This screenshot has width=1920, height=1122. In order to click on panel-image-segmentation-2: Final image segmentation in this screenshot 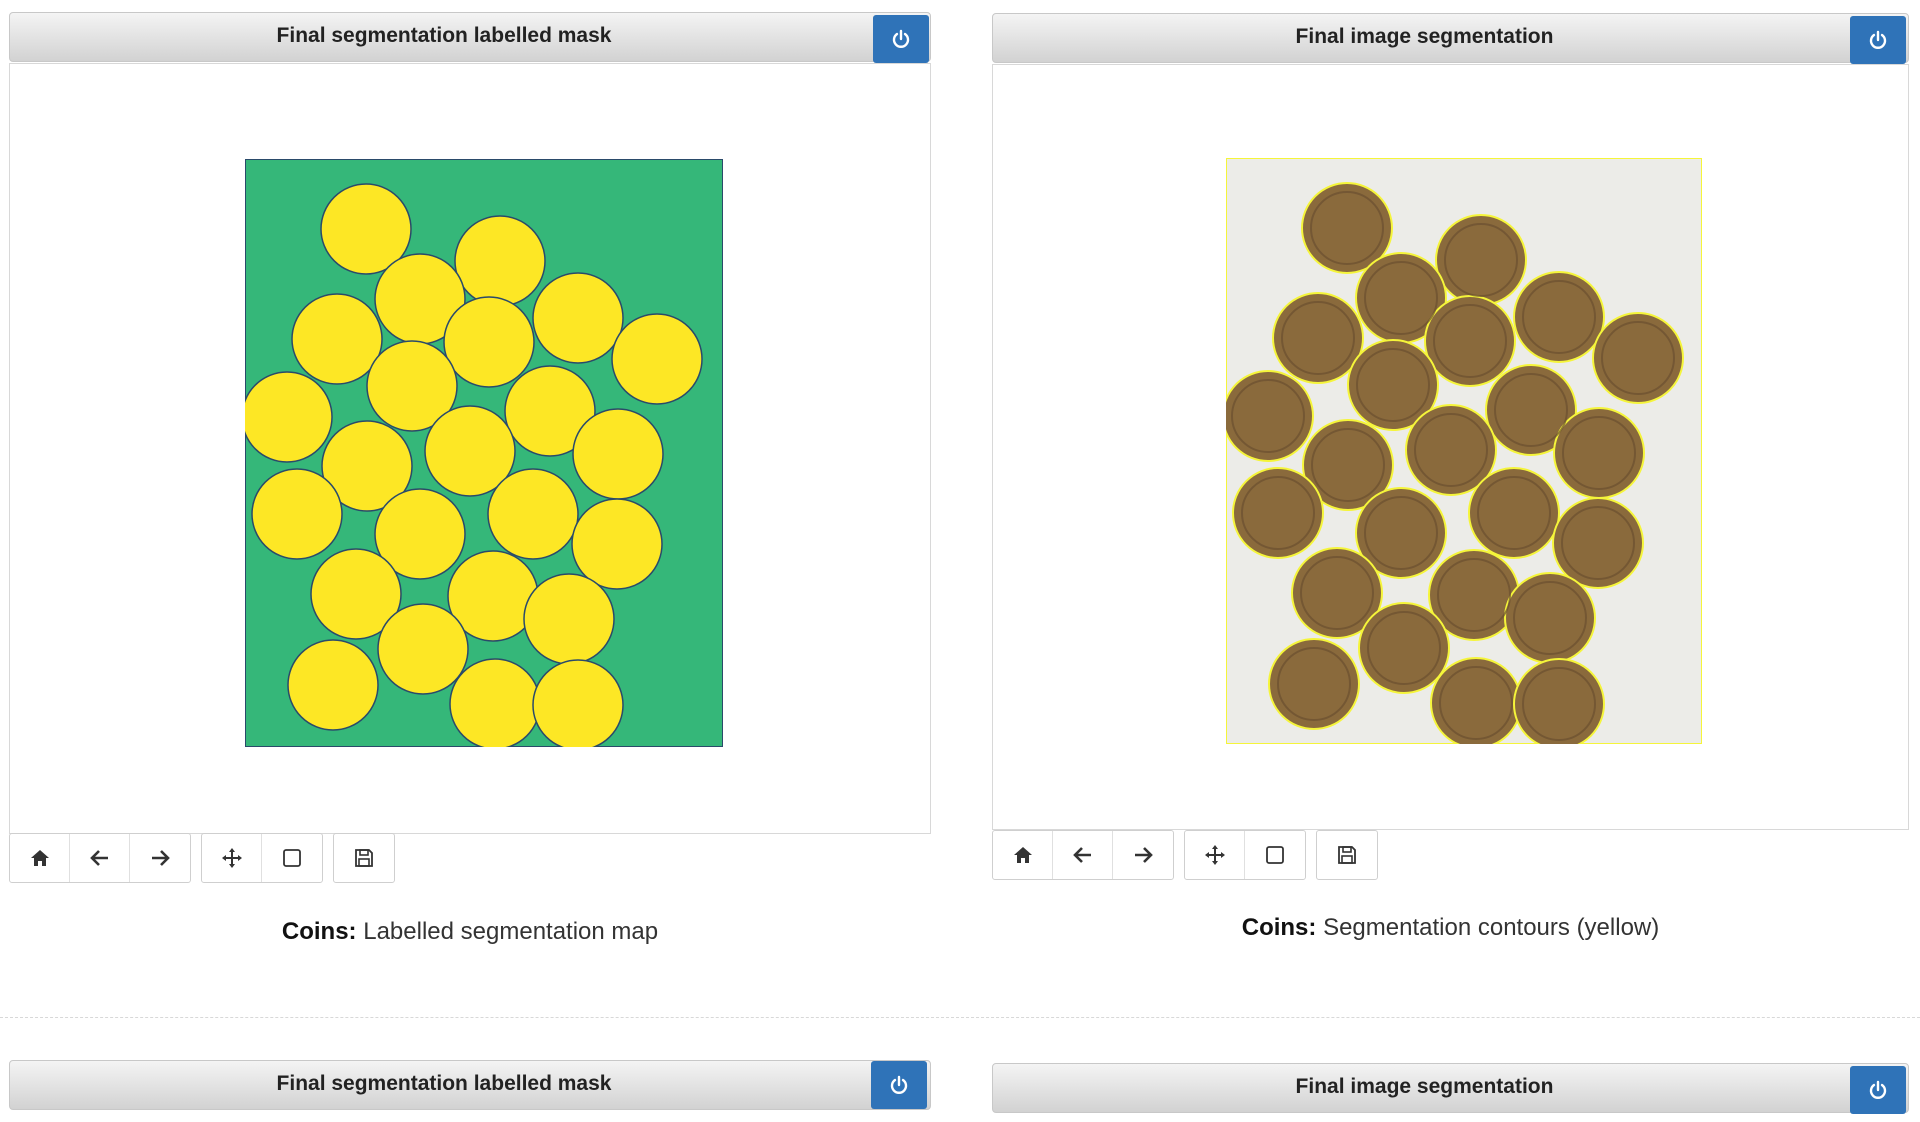, I will do `click(1450, 1092)`.